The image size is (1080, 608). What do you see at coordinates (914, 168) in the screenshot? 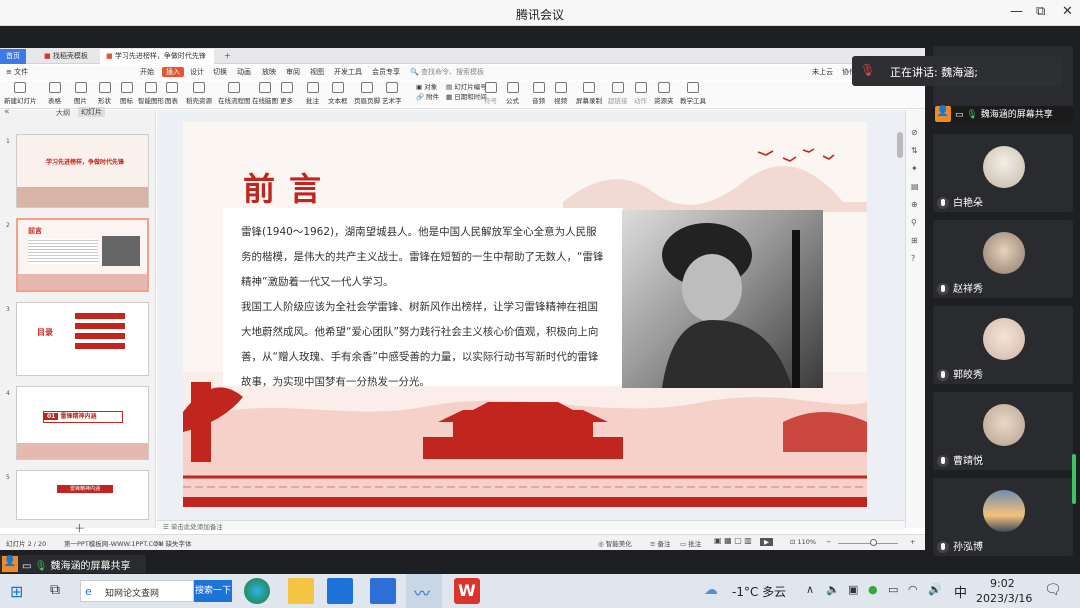
I see `tool-icon: ✦` at bounding box center [914, 168].